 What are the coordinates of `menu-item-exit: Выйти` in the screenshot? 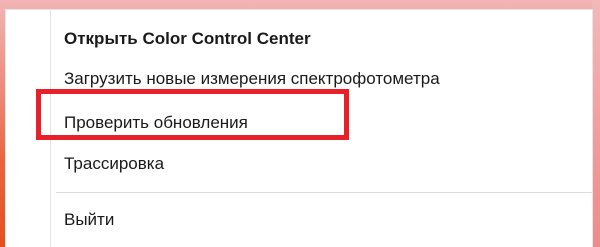 It's located at (89, 220).